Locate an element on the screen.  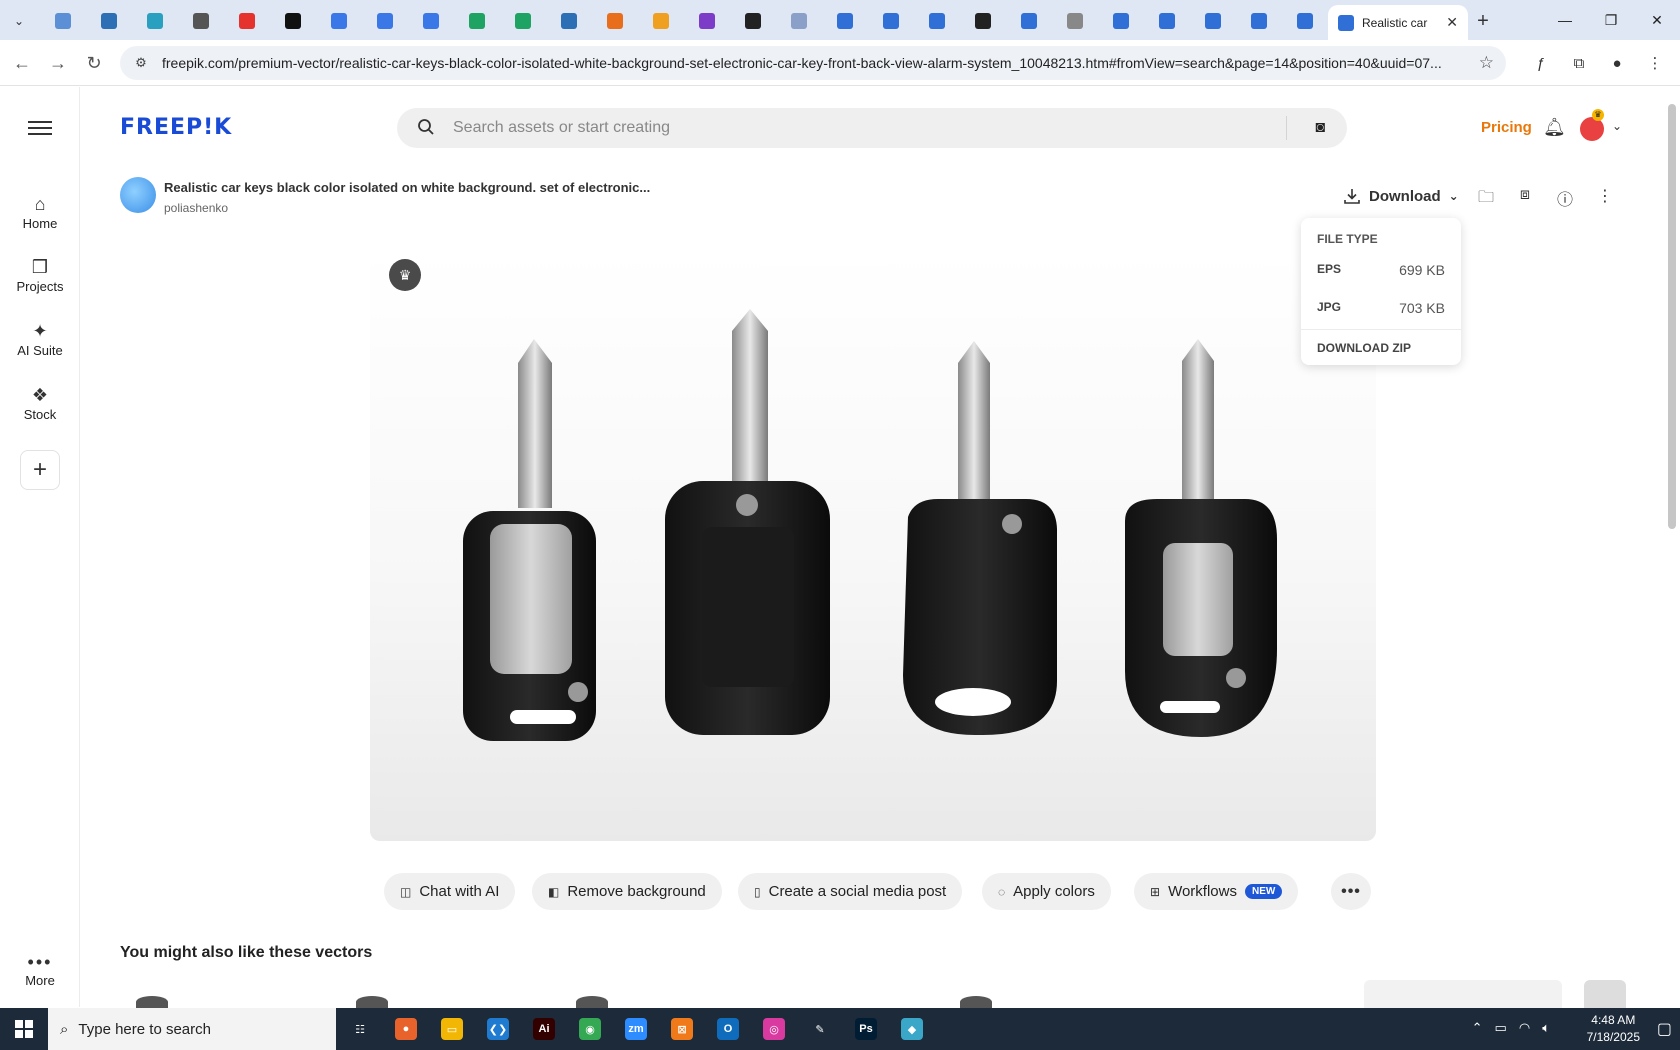
puzzle-icon: ⧉ is located at coordinates (1579, 63).